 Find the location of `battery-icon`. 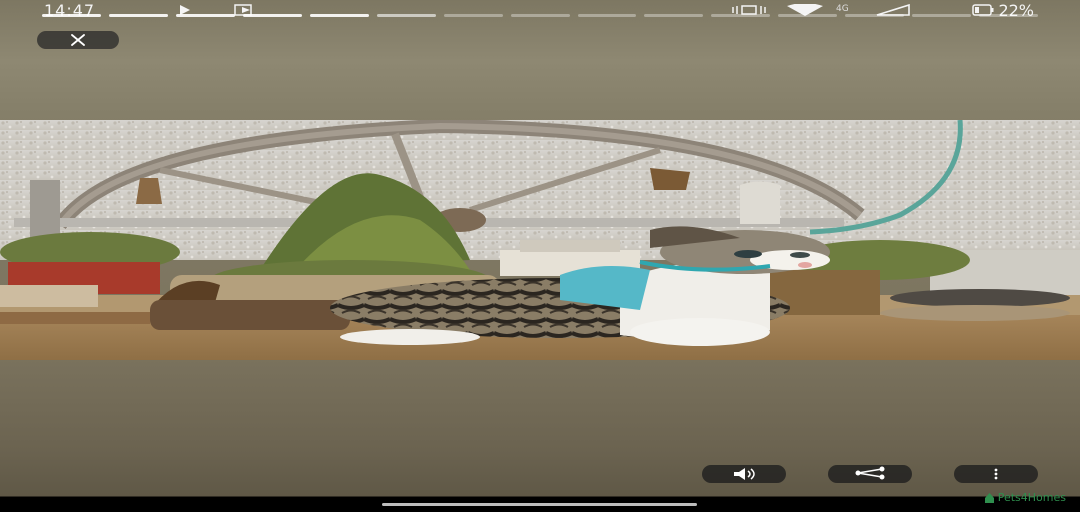

battery-icon is located at coordinates (983, 10).